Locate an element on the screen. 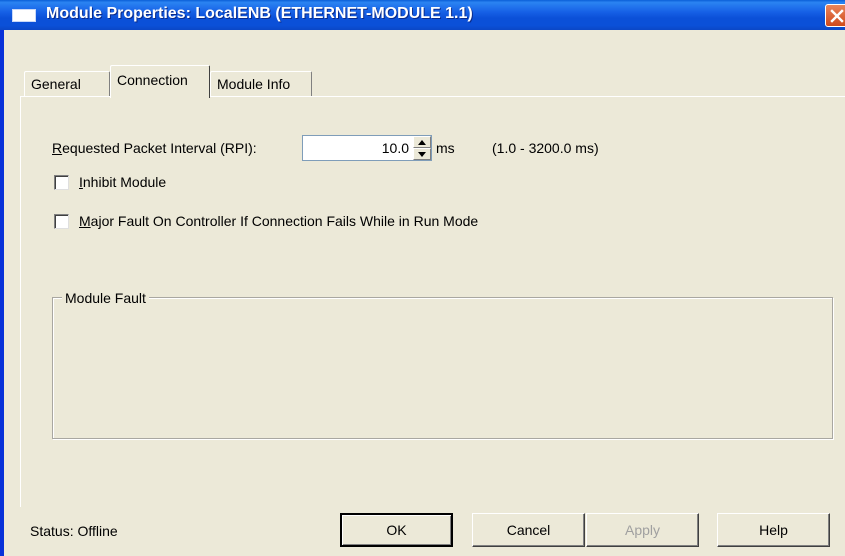 Image resolution: width=845 pixels, height=556 pixels. arrow-up-icon is located at coordinates (422, 142).